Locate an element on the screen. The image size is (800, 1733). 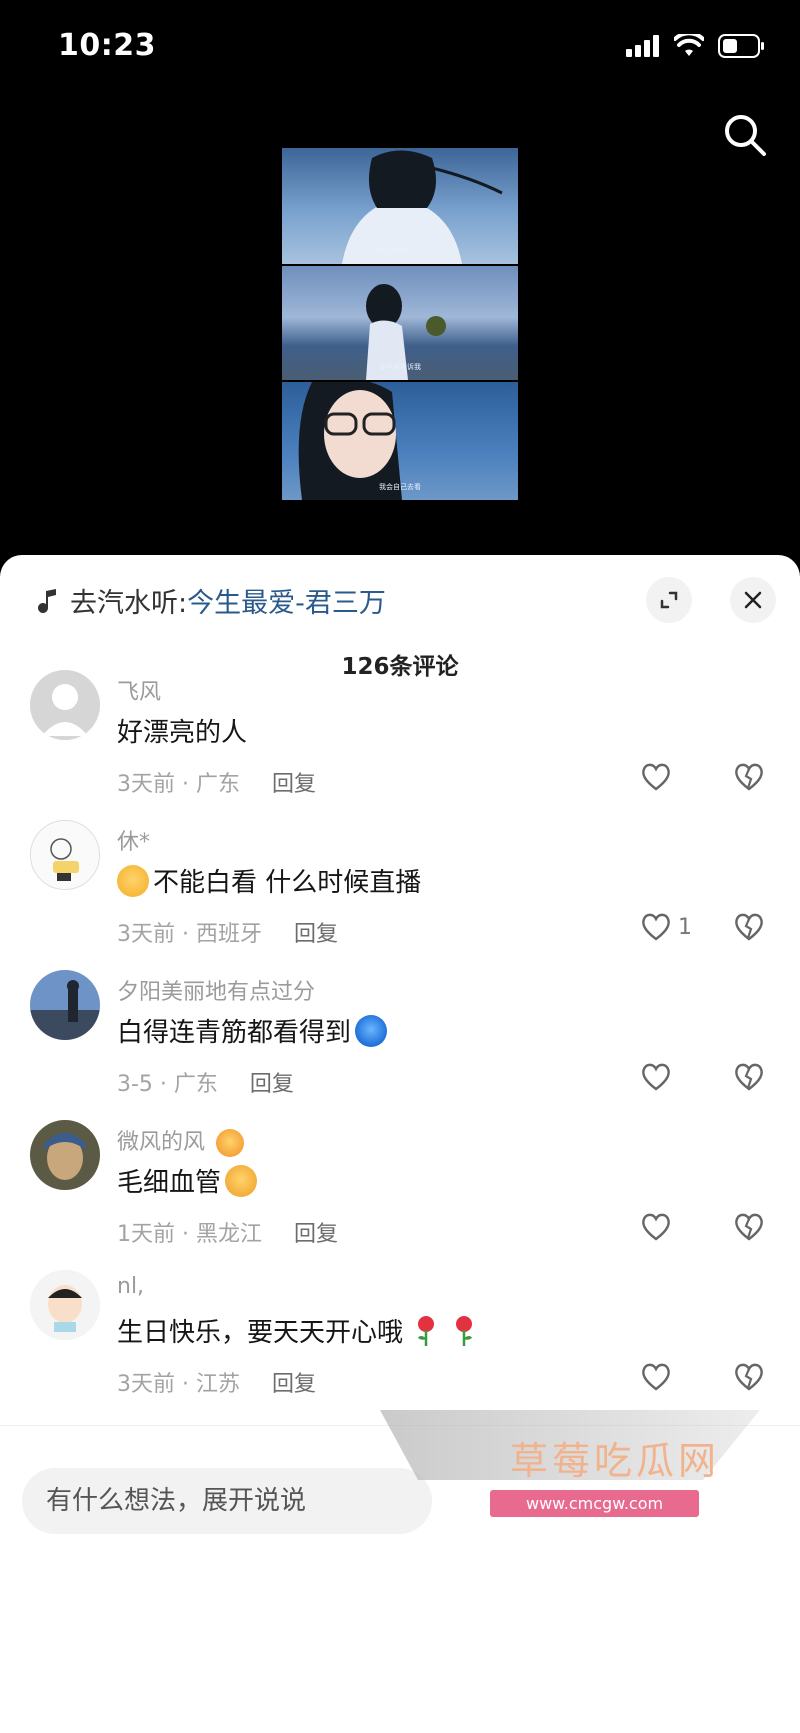
video-caption-2: 你不用告诉我 is located at coordinates (400, 367).